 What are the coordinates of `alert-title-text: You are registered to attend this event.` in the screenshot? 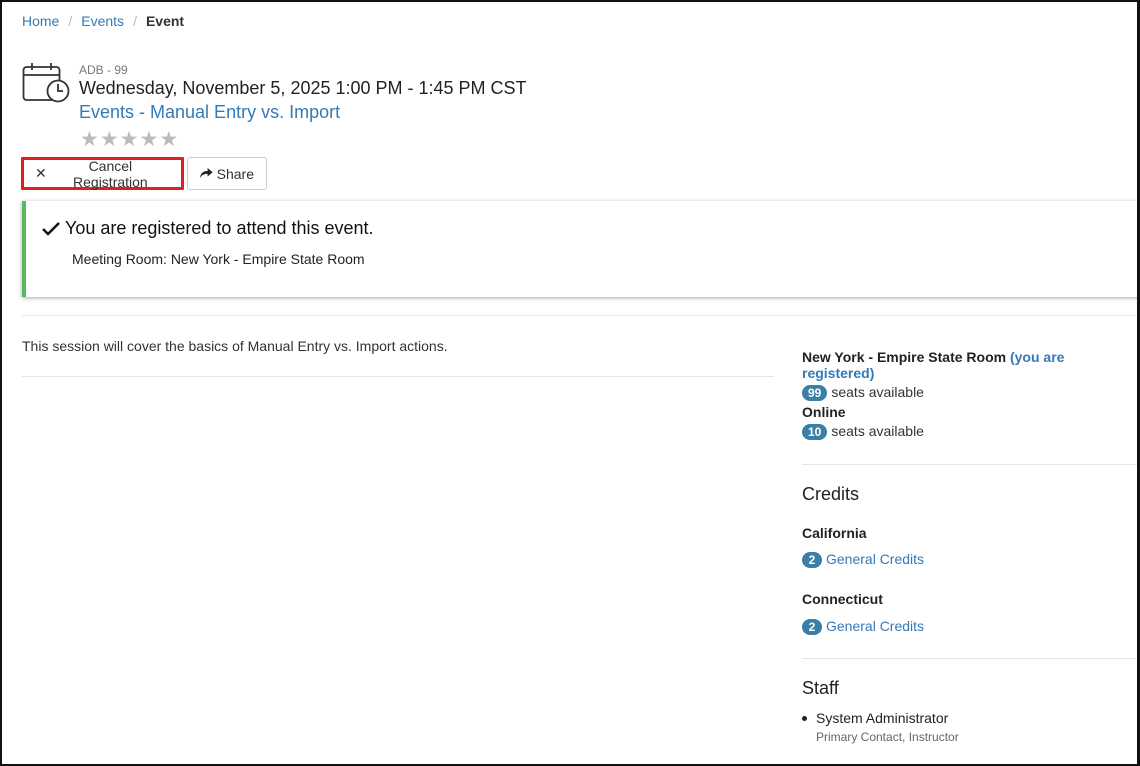 It's located at (219, 228).